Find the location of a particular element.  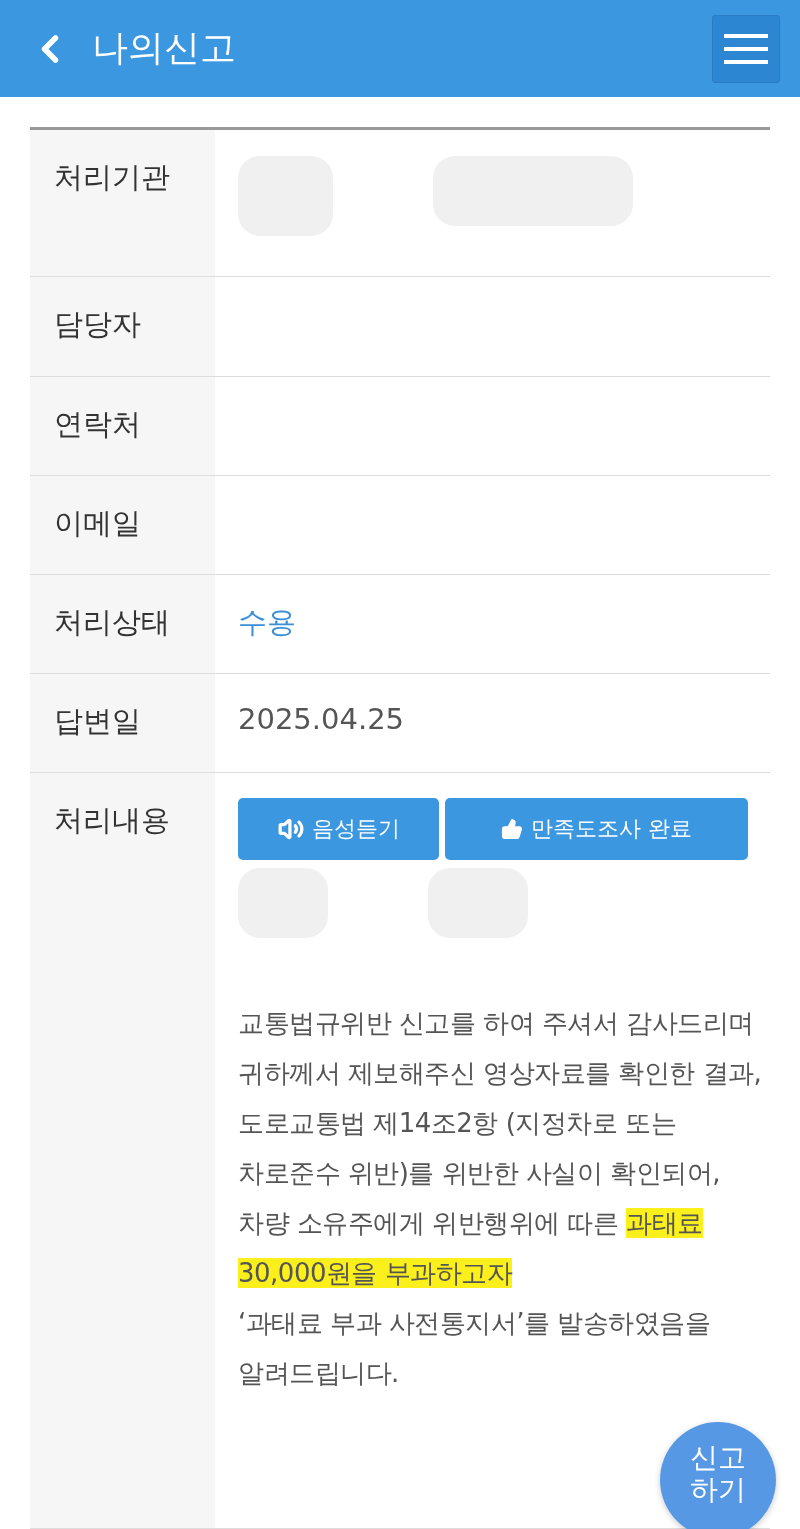

status-value: 수용 is located at coordinates (267, 622).